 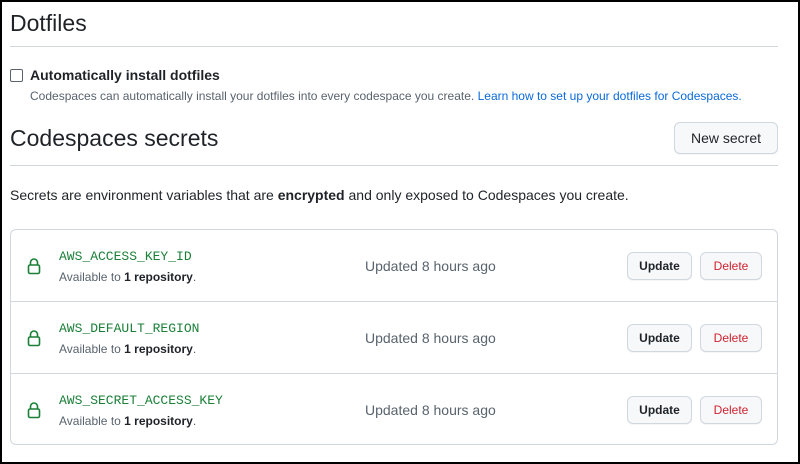 I want to click on secret-name: AWS_SECRET_ACCESS_KEY, so click(x=141, y=400).